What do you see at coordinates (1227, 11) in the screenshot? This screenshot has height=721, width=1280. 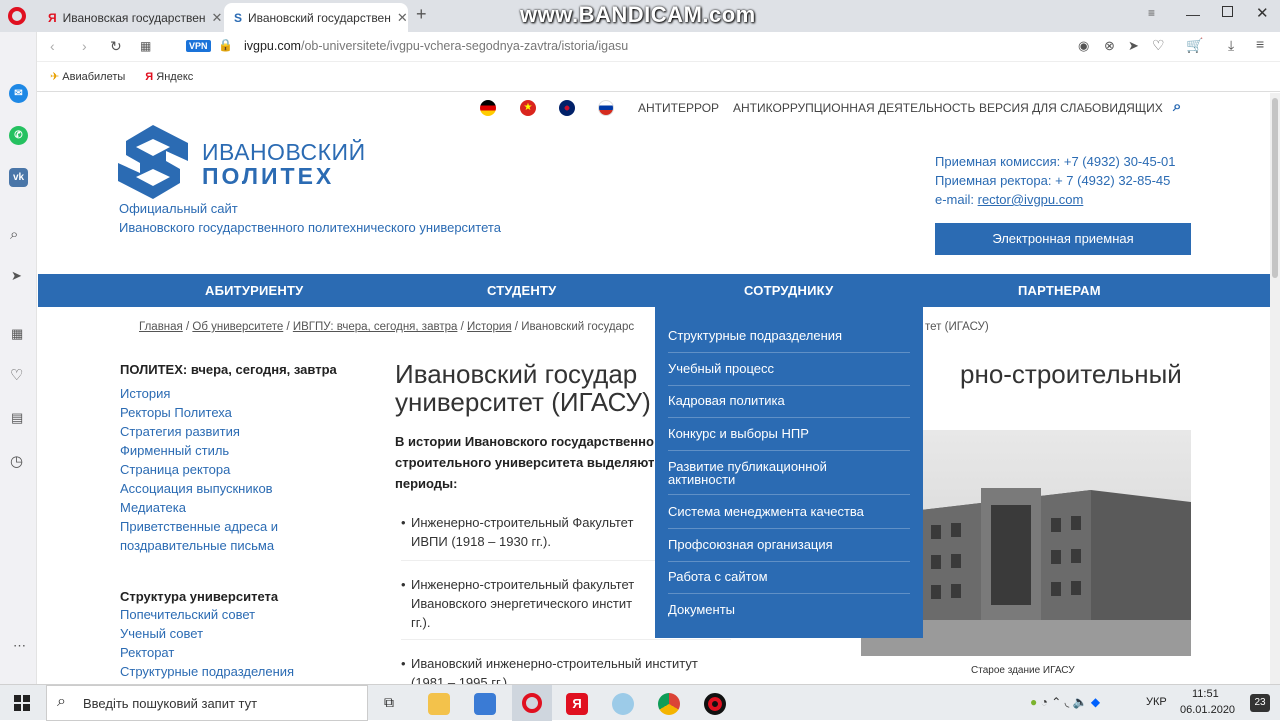 I see `maximize-icon` at bounding box center [1227, 11].